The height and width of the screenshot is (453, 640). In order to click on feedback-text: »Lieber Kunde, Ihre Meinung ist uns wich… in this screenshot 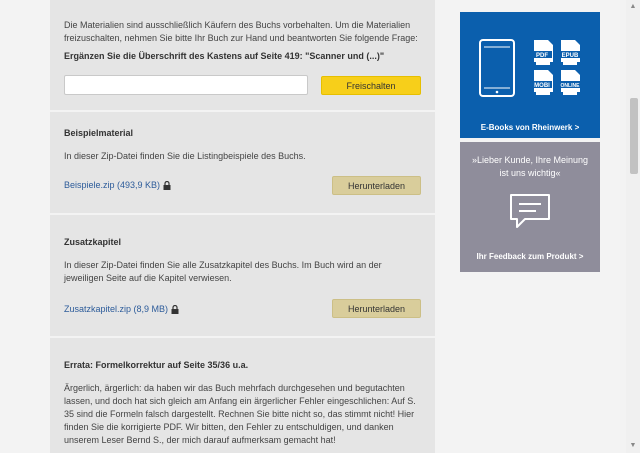, I will do `click(530, 166)`.